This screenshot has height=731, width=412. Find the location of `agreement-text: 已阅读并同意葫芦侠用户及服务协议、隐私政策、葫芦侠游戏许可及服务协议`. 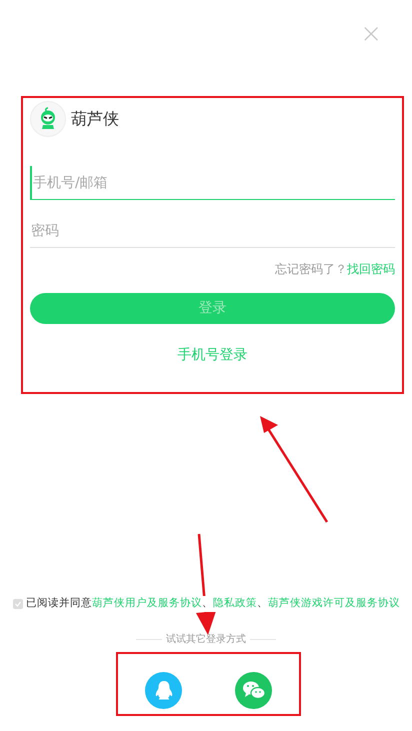

agreement-text: 已阅读并同意葫芦侠用户及服务协议、隐私政策、葫芦侠游戏许可及服务协议 is located at coordinates (213, 604).